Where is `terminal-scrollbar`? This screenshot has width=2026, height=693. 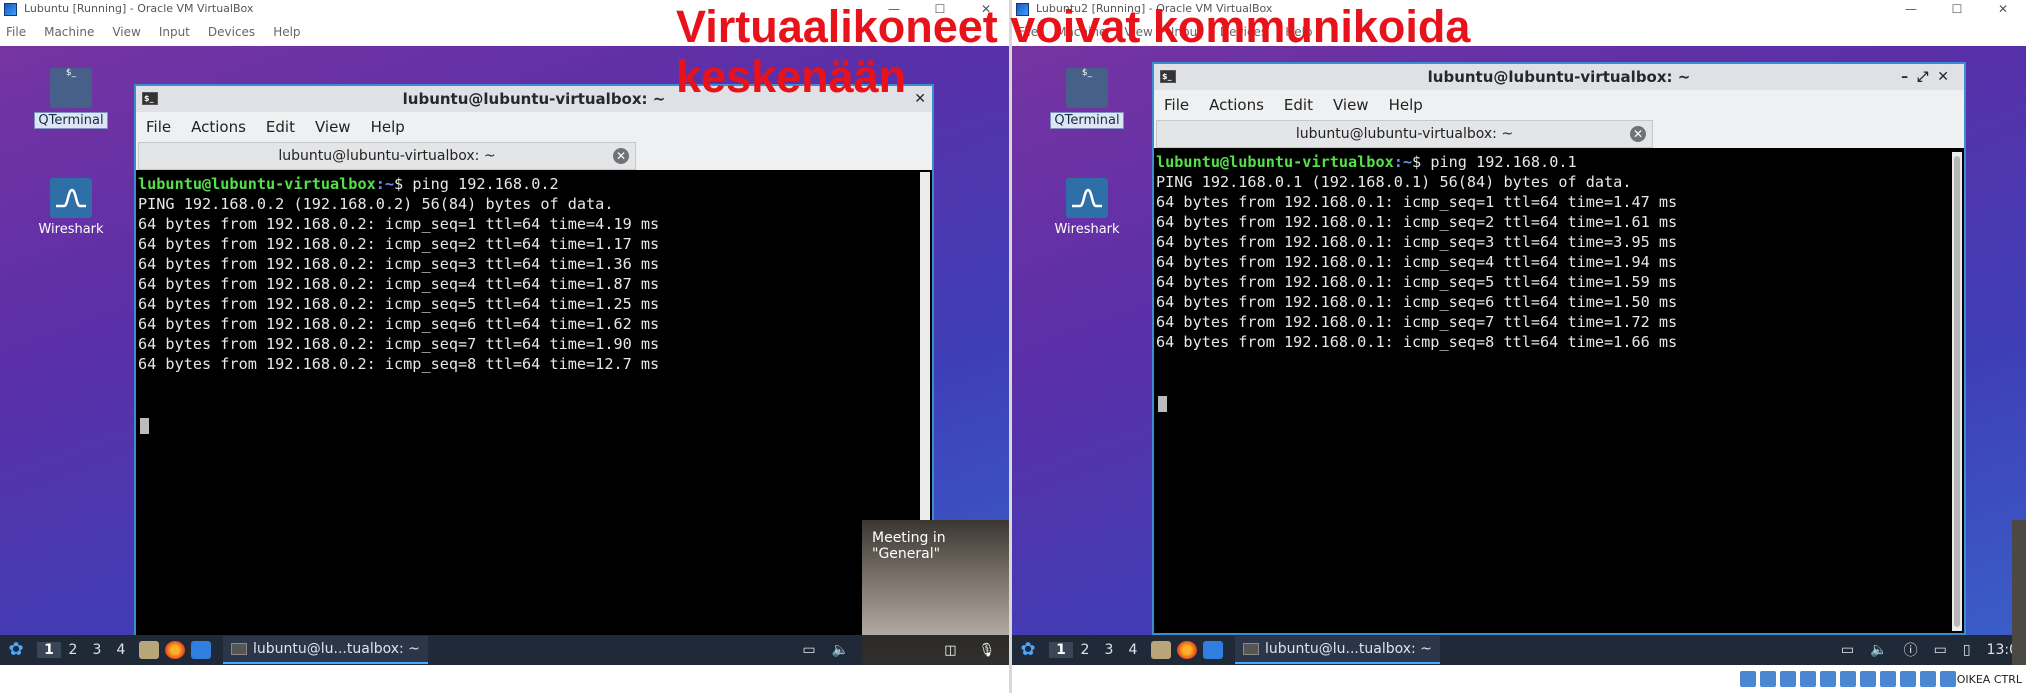
terminal-scrollbar is located at coordinates (1957, 391).